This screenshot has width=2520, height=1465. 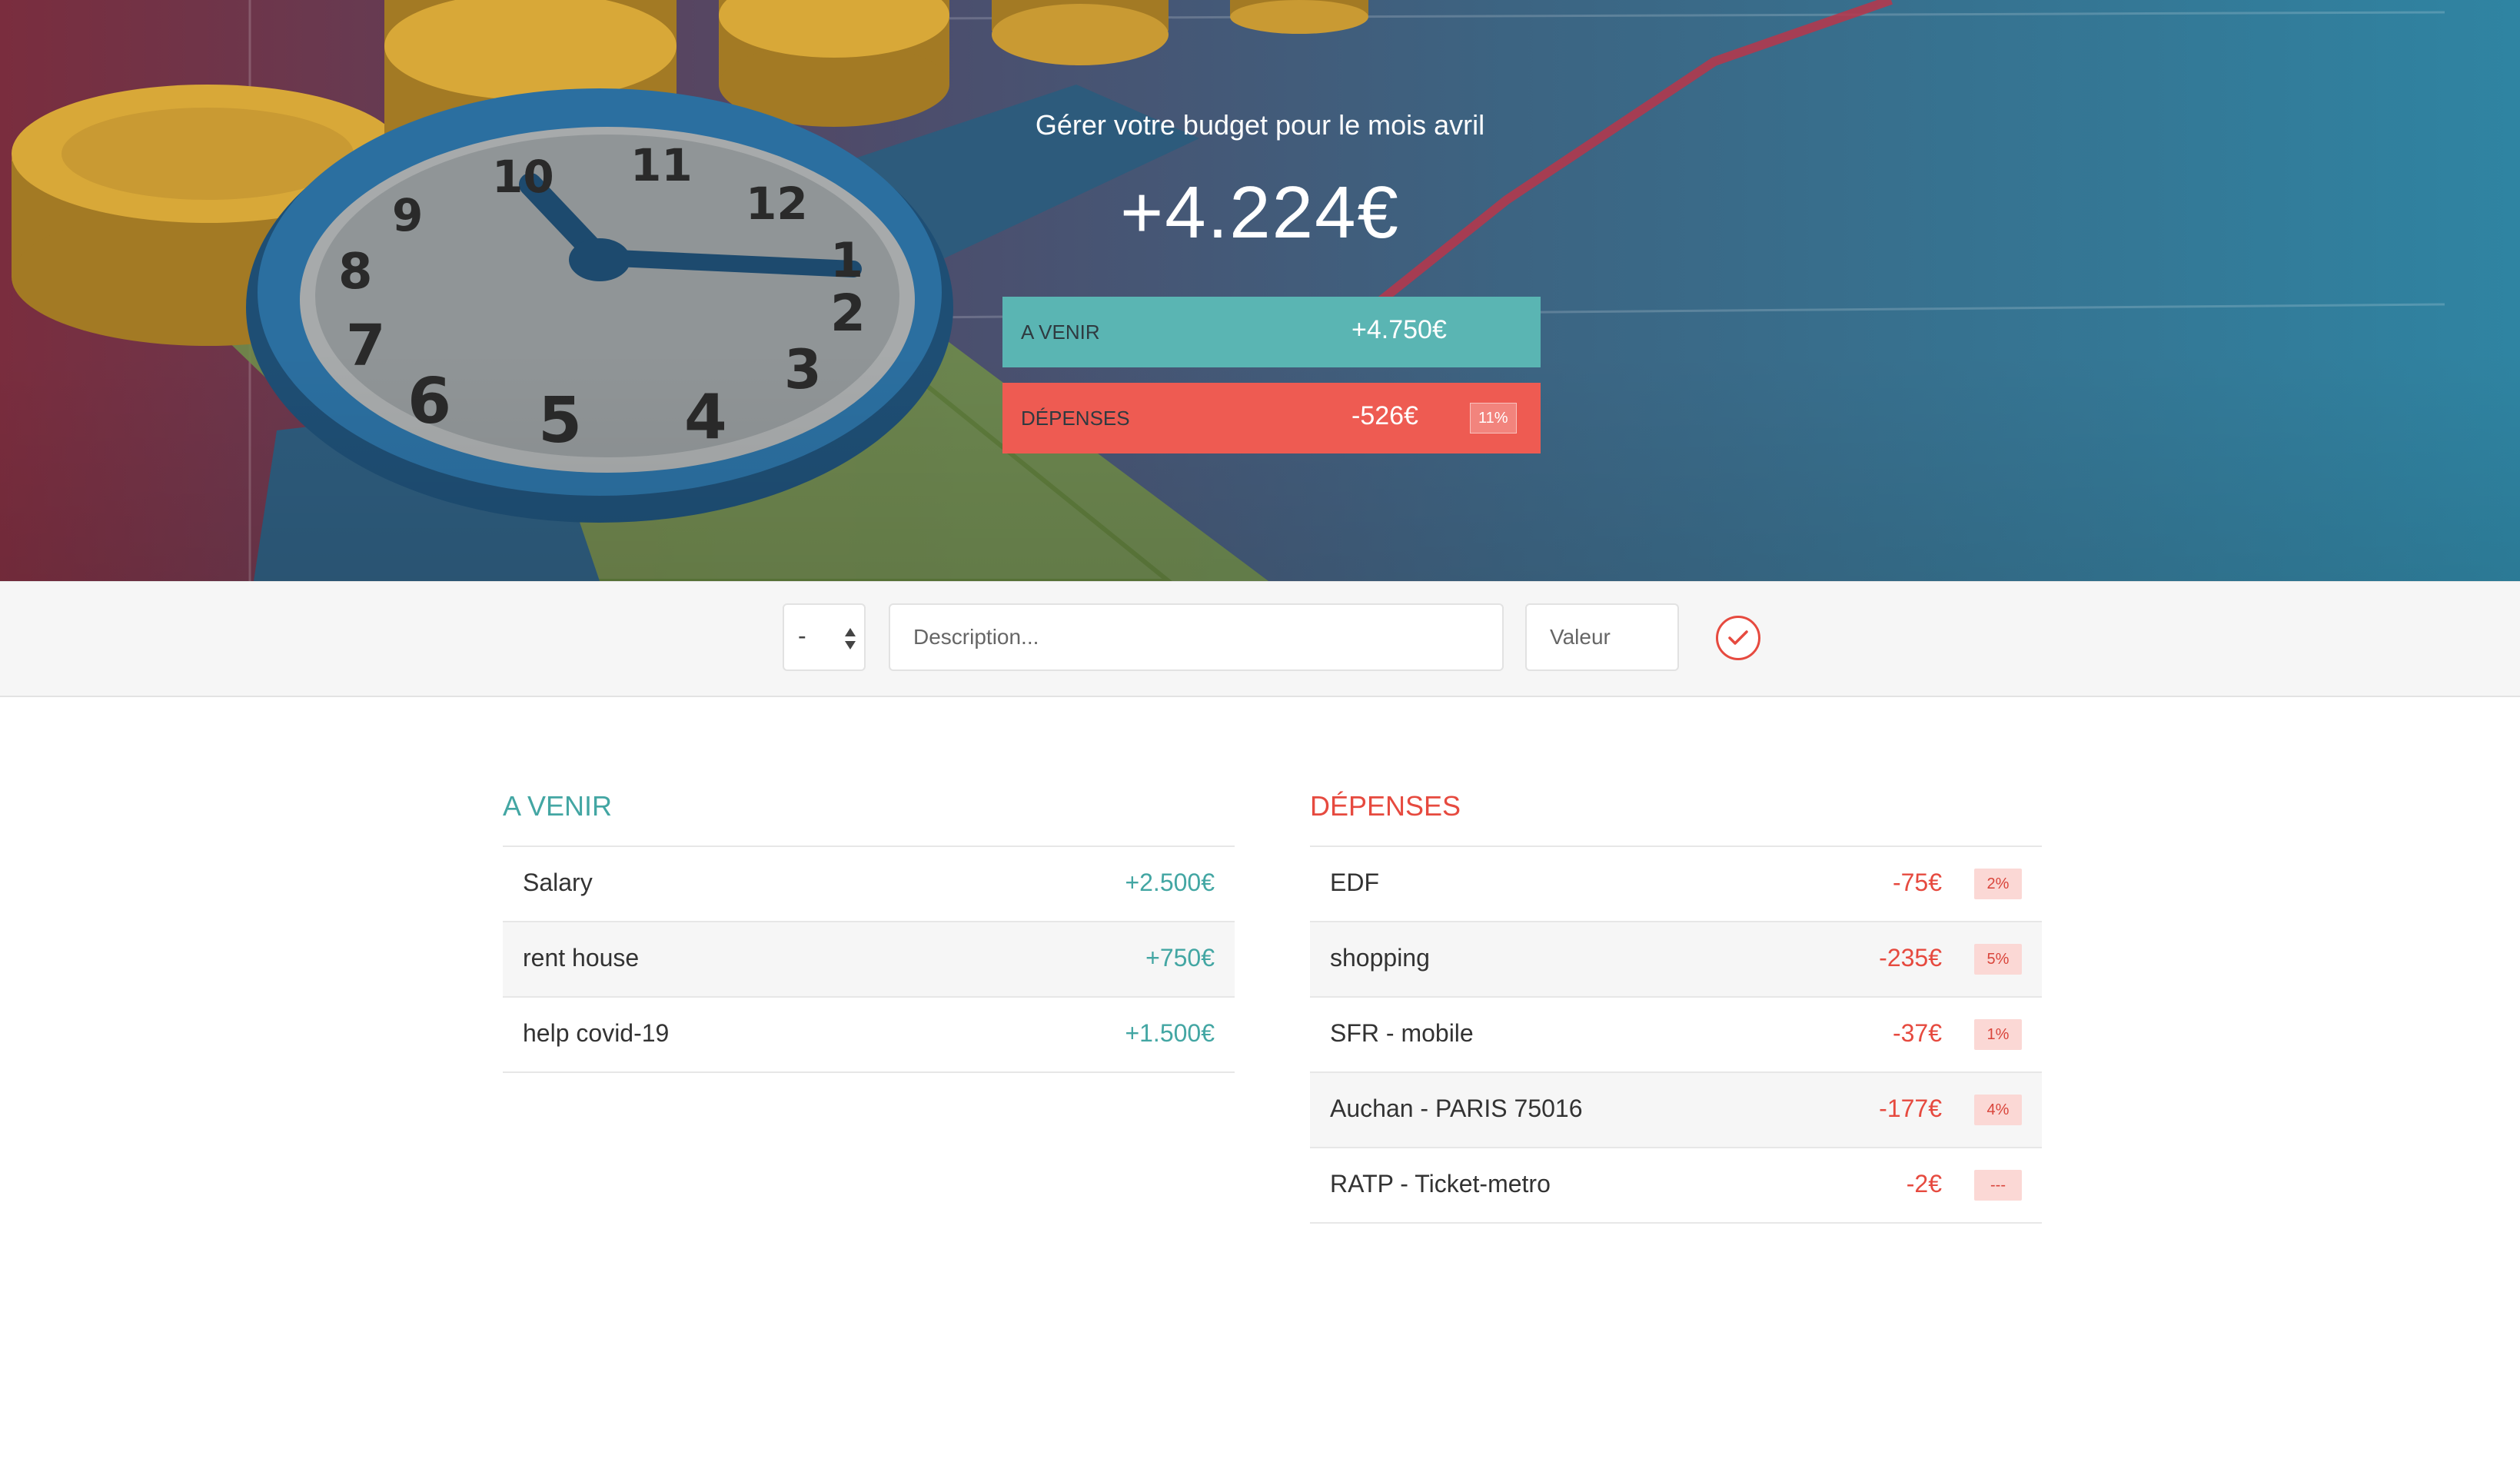 I want to click on row-value: -235€, so click(x=1910, y=958).